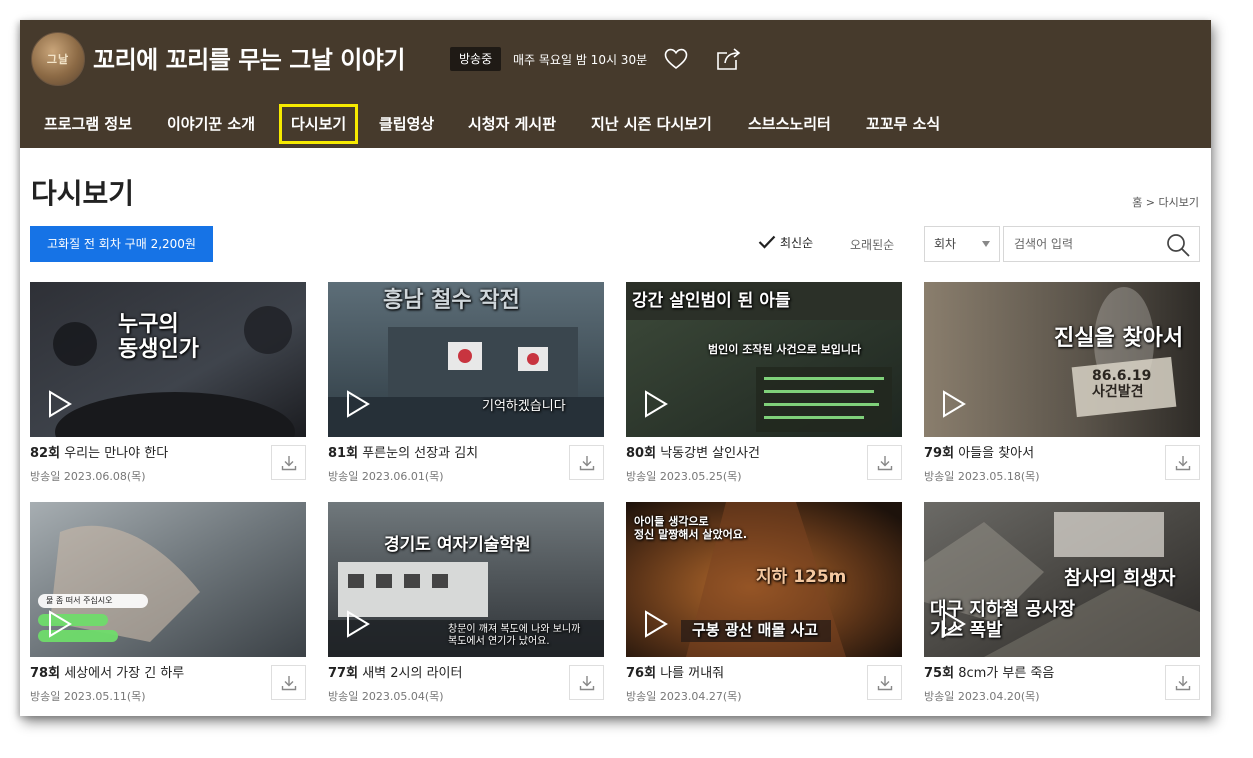  I want to click on thumbnail-caption: 진실을 찾아서, so click(1119, 338).